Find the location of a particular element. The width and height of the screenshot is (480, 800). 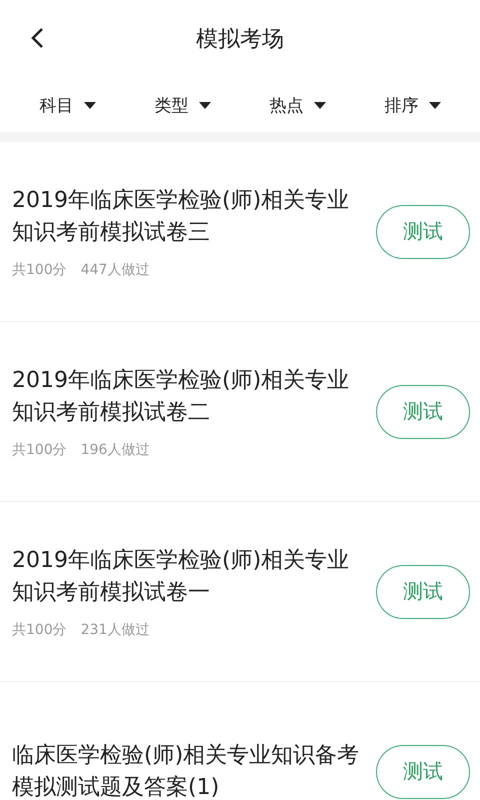

paper-title: 临床医学检验(师)相关专业知识备考模拟测试题及答案(1) is located at coordinates (186, 771).